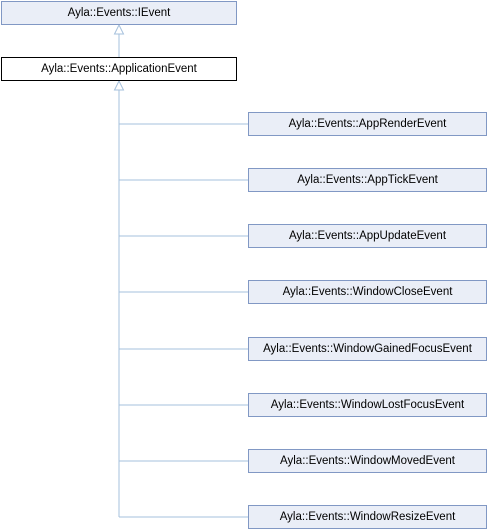 The width and height of the screenshot is (488, 529). I want to click on node-derived-app-tick-event: Ayla::Events::AppTickEvent, so click(367, 180).